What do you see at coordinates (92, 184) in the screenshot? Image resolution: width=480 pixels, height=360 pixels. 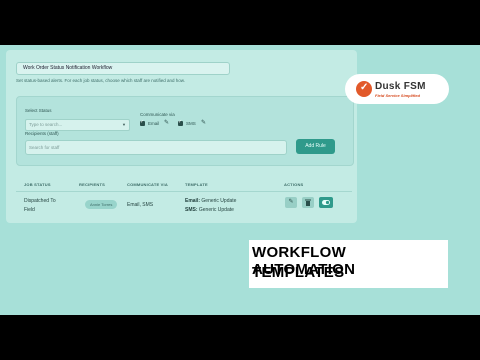 I see `header-recipients: RECIPIENTS` at bounding box center [92, 184].